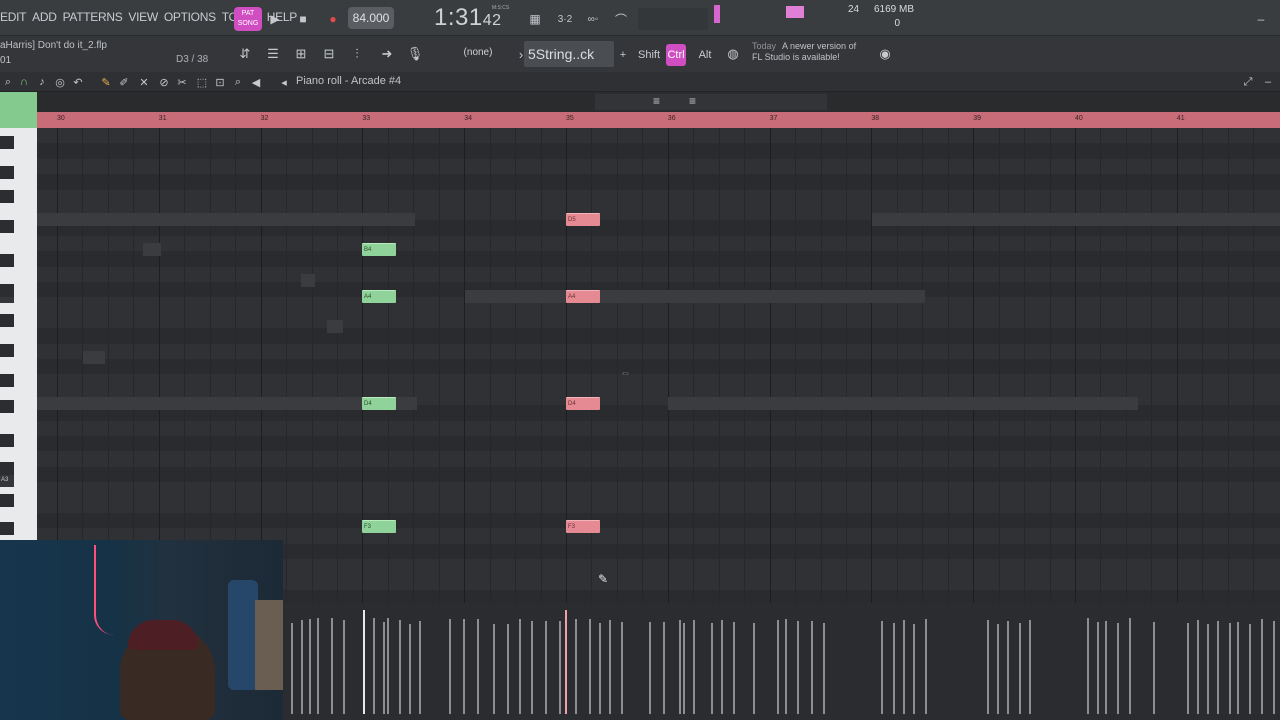  I want to click on arrow-right-icon: ➜, so click(387, 54).